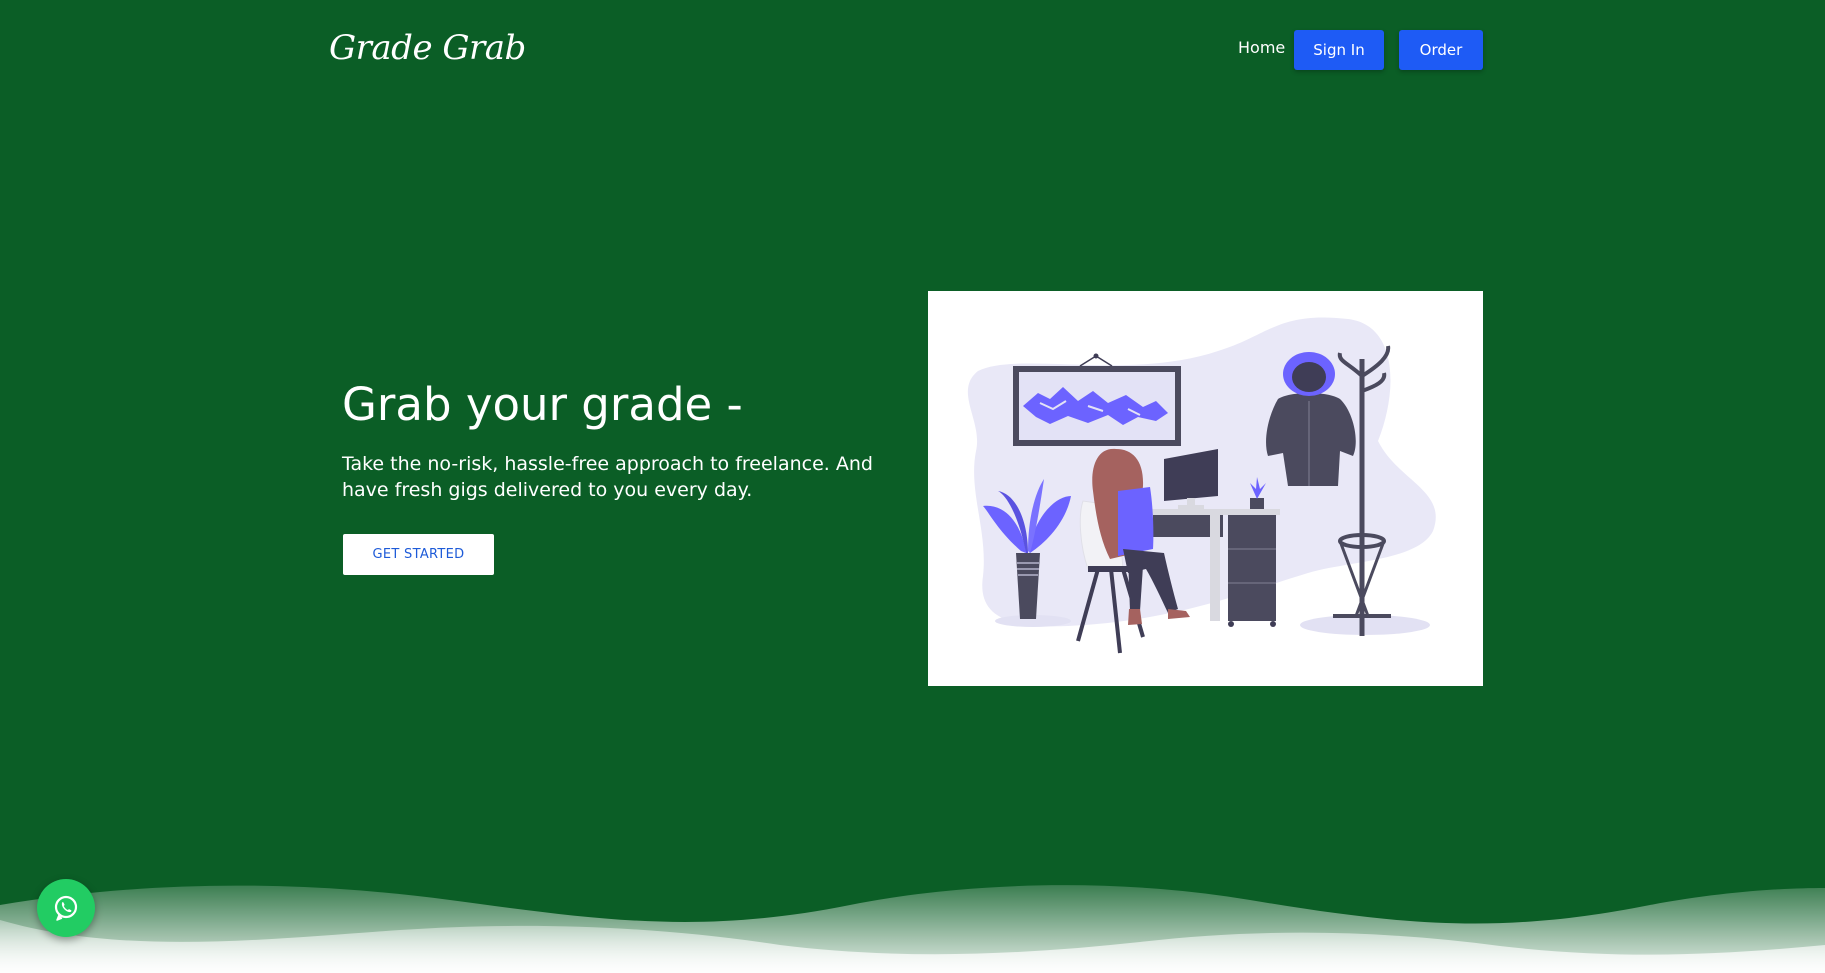 This screenshot has width=1825, height=973. Describe the element at coordinates (1261, 47) in the screenshot. I see `nav-link-home: Home` at that location.